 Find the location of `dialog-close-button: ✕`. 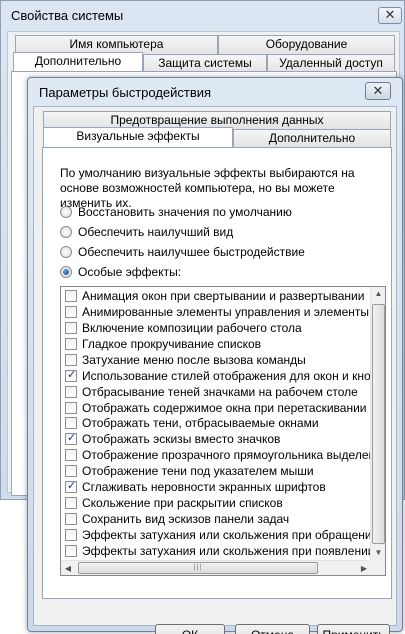

dialog-close-button: ✕ is located at coordinates (378, 91).